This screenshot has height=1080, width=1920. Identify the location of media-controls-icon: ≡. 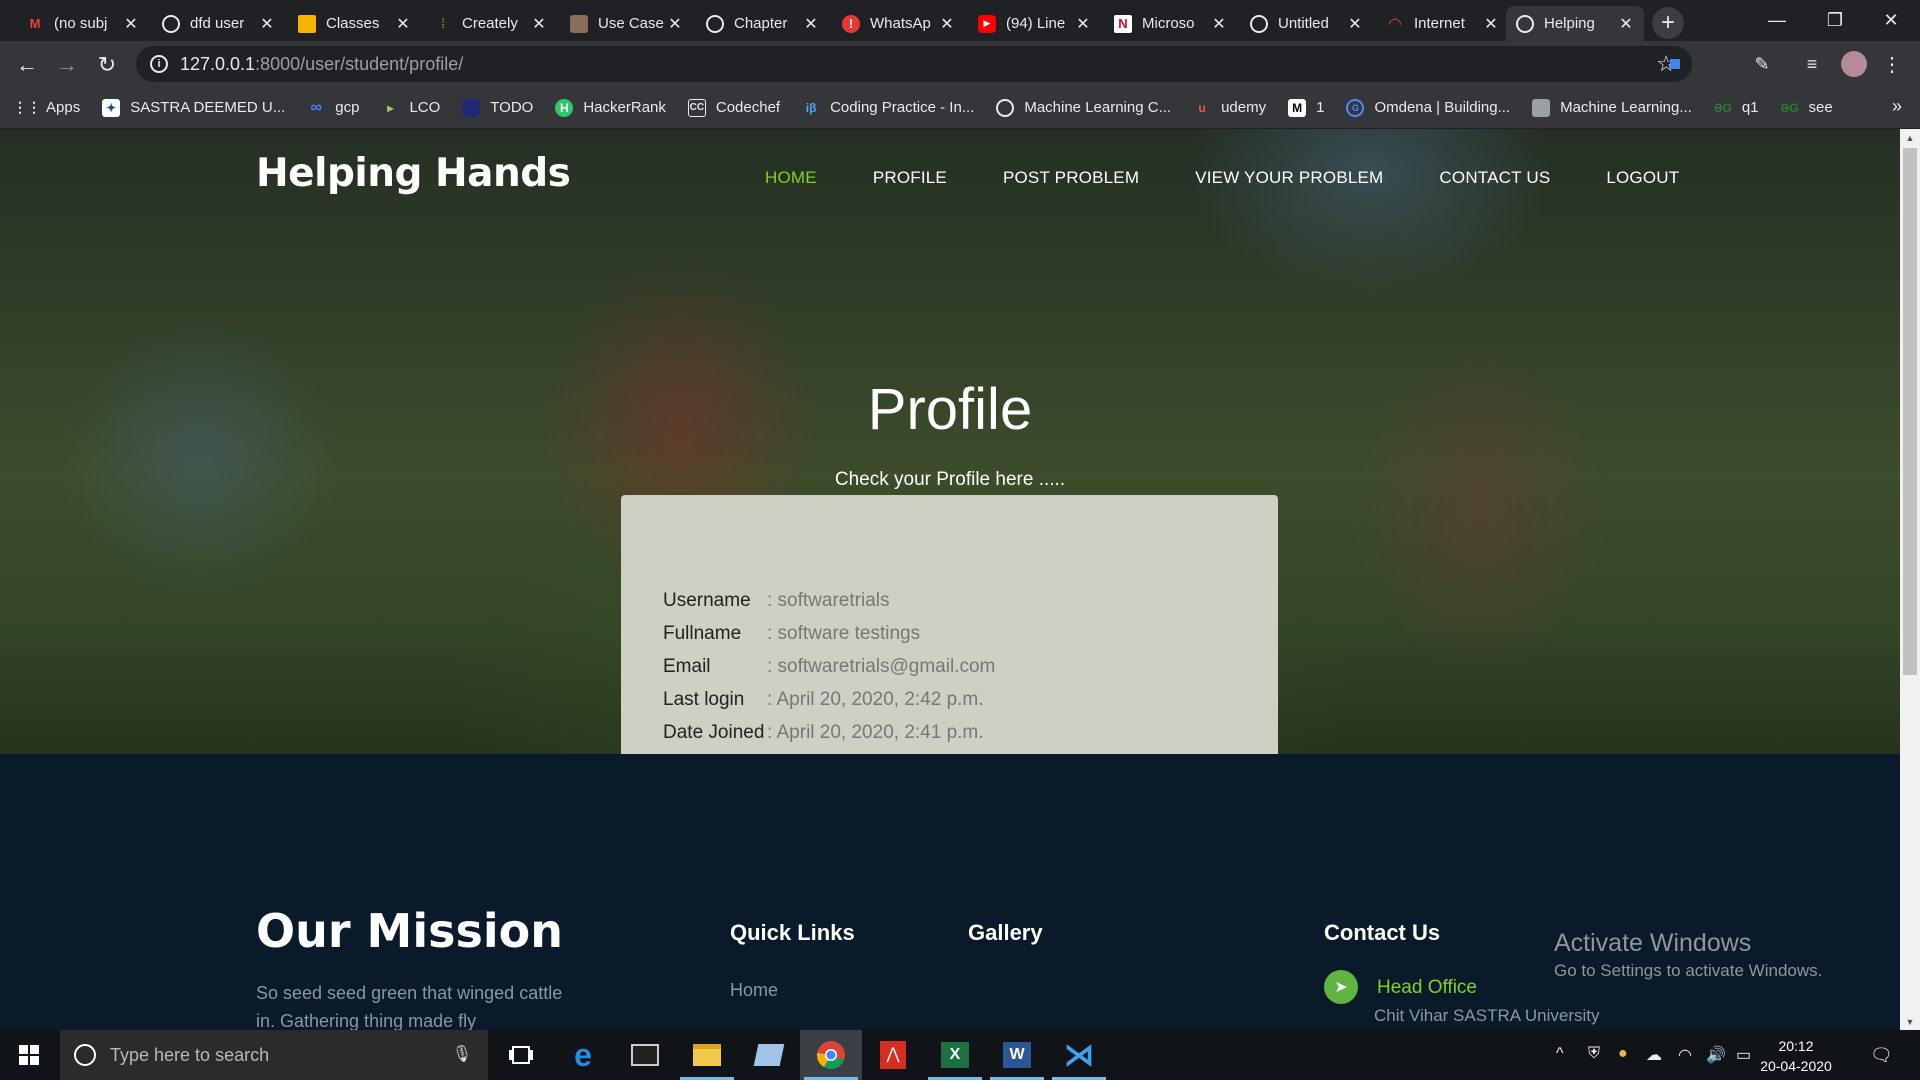
(1812, 64).